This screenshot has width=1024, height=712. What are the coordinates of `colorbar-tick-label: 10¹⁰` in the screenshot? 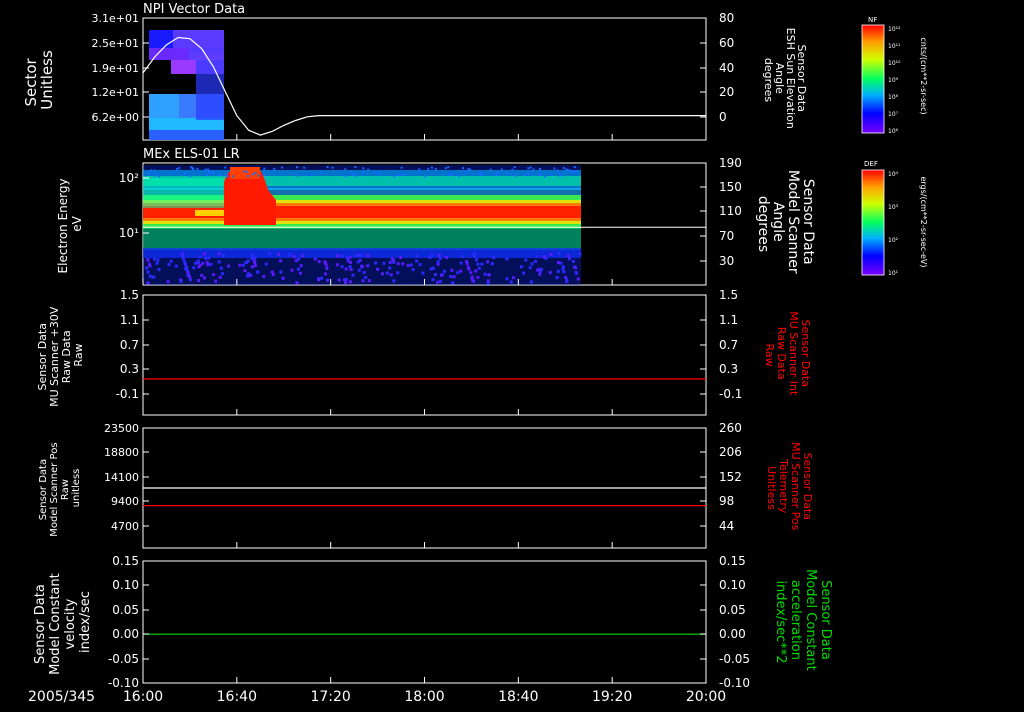 It's located at (894, 63).